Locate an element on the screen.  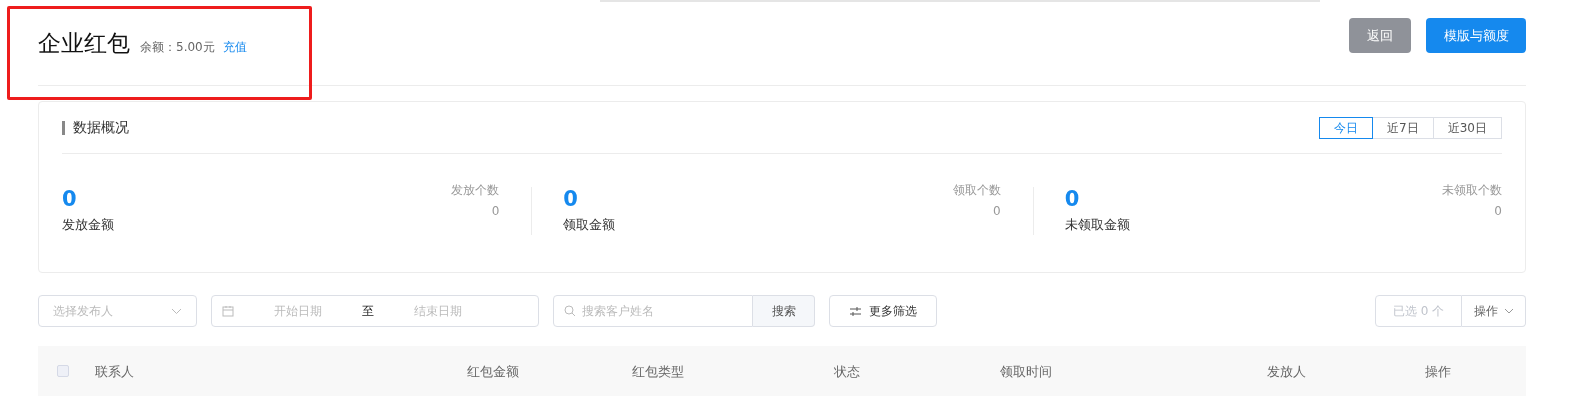
column-header: 发放人 is located at coordinates (1286, 371).